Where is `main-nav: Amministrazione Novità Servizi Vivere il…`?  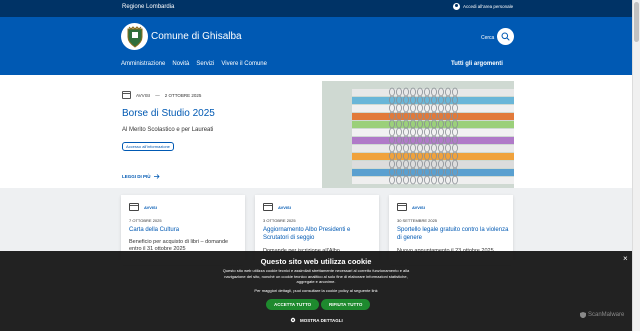
main-nav: Amministrazione Novità Servizi Vivere il… is located at coordinates (194, 64).